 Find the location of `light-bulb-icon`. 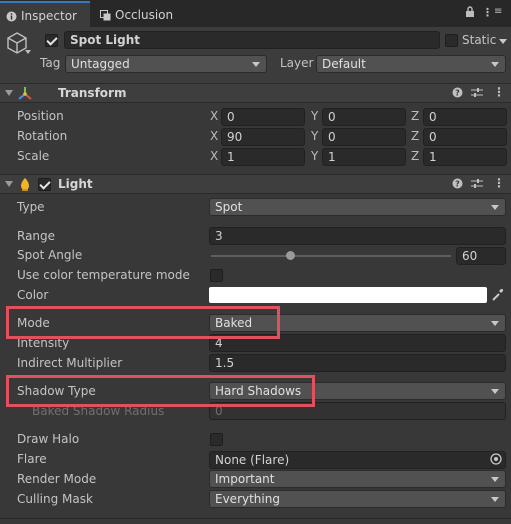

light-bulb-icon is located at coordinates (25, 184).